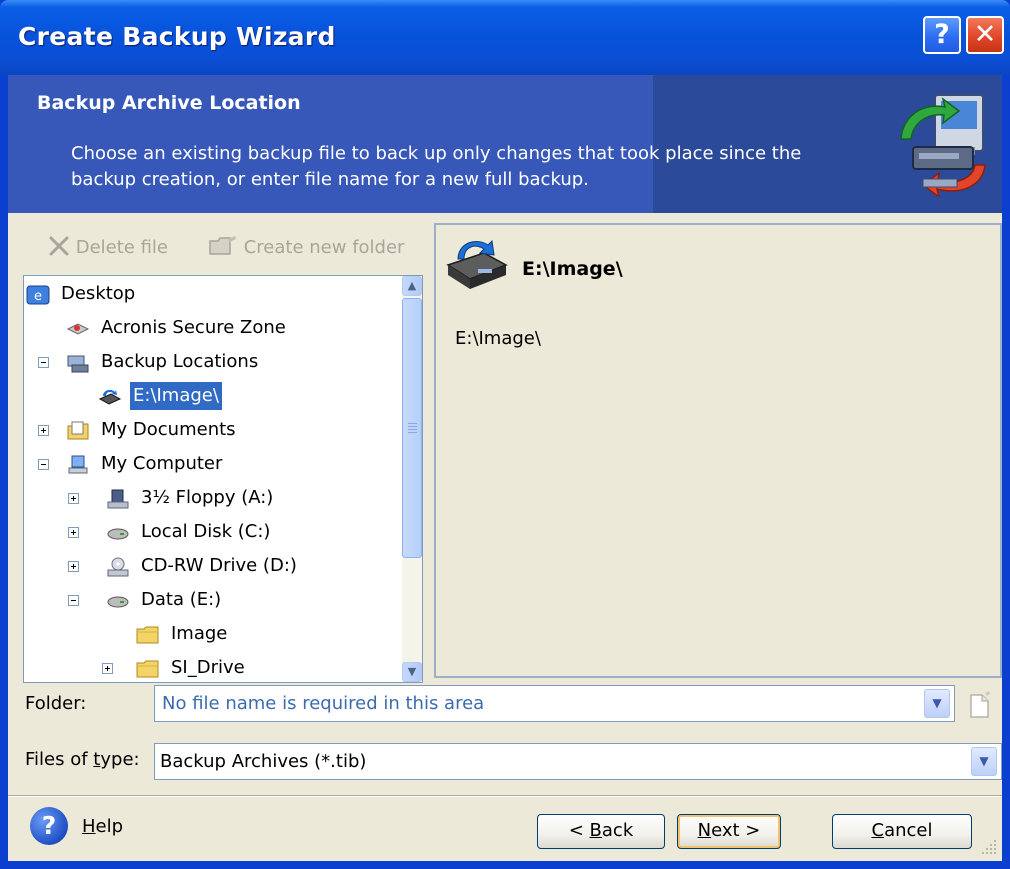 This screenshot has height=869, width=1010. I want to click on tree-item: My Computer, so click(213, 464).